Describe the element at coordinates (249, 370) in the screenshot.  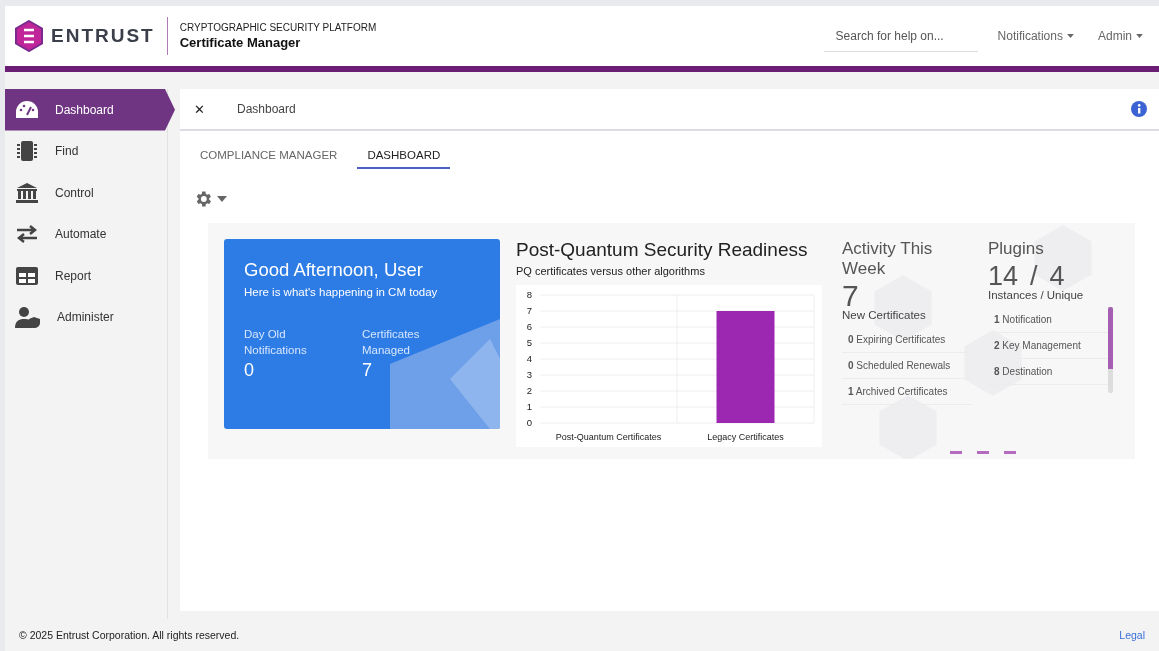
I see `stat-value: 0` at that location.